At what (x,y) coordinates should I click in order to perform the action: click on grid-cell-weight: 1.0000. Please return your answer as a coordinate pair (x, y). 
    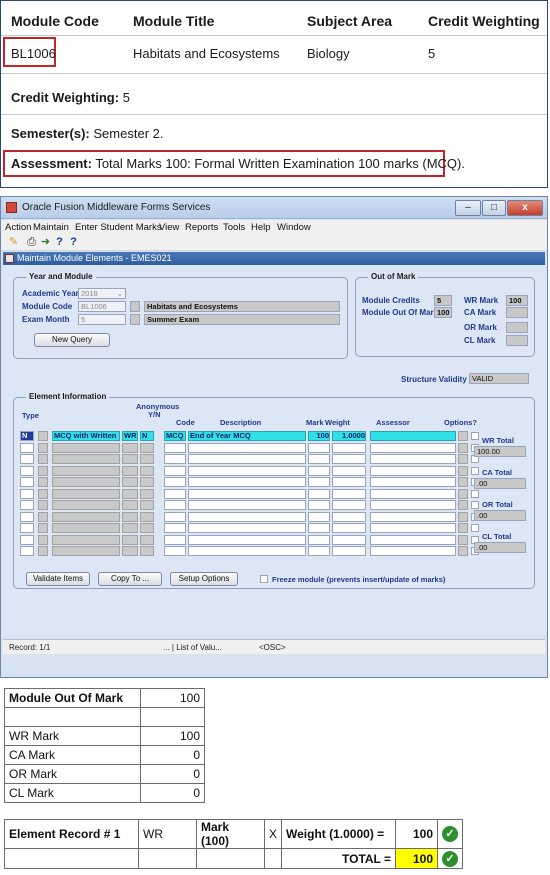
    Looking at the image, I should click on (349, 436).